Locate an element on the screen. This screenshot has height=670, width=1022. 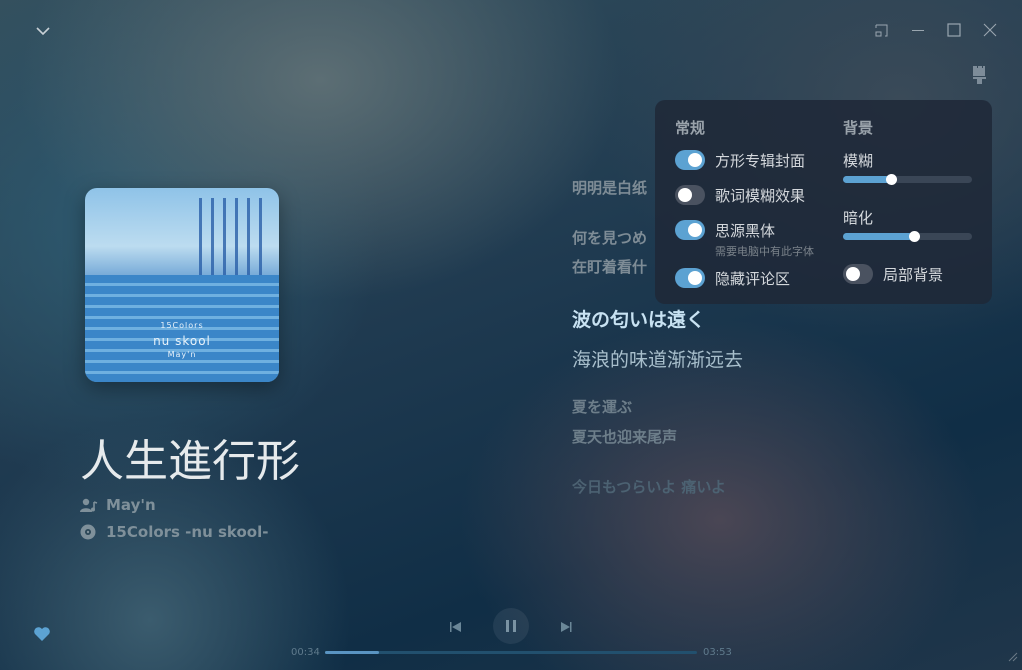
resize-grip-icon is located at coordinates (1013, 657).